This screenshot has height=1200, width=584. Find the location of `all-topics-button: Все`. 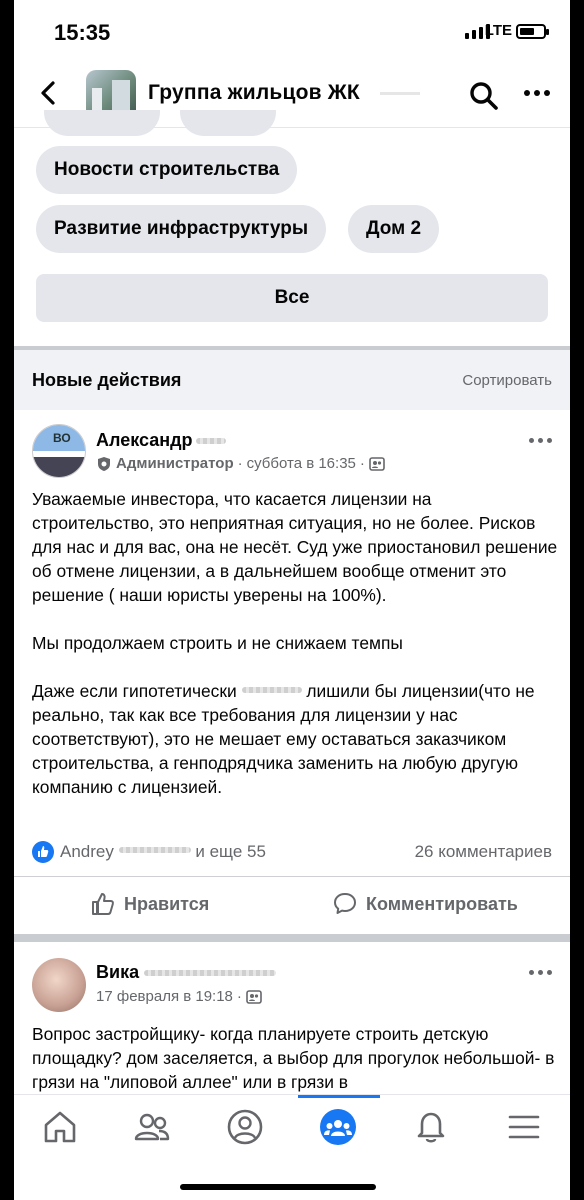

all-topics-button: Все is located at coordinates (292, 298).